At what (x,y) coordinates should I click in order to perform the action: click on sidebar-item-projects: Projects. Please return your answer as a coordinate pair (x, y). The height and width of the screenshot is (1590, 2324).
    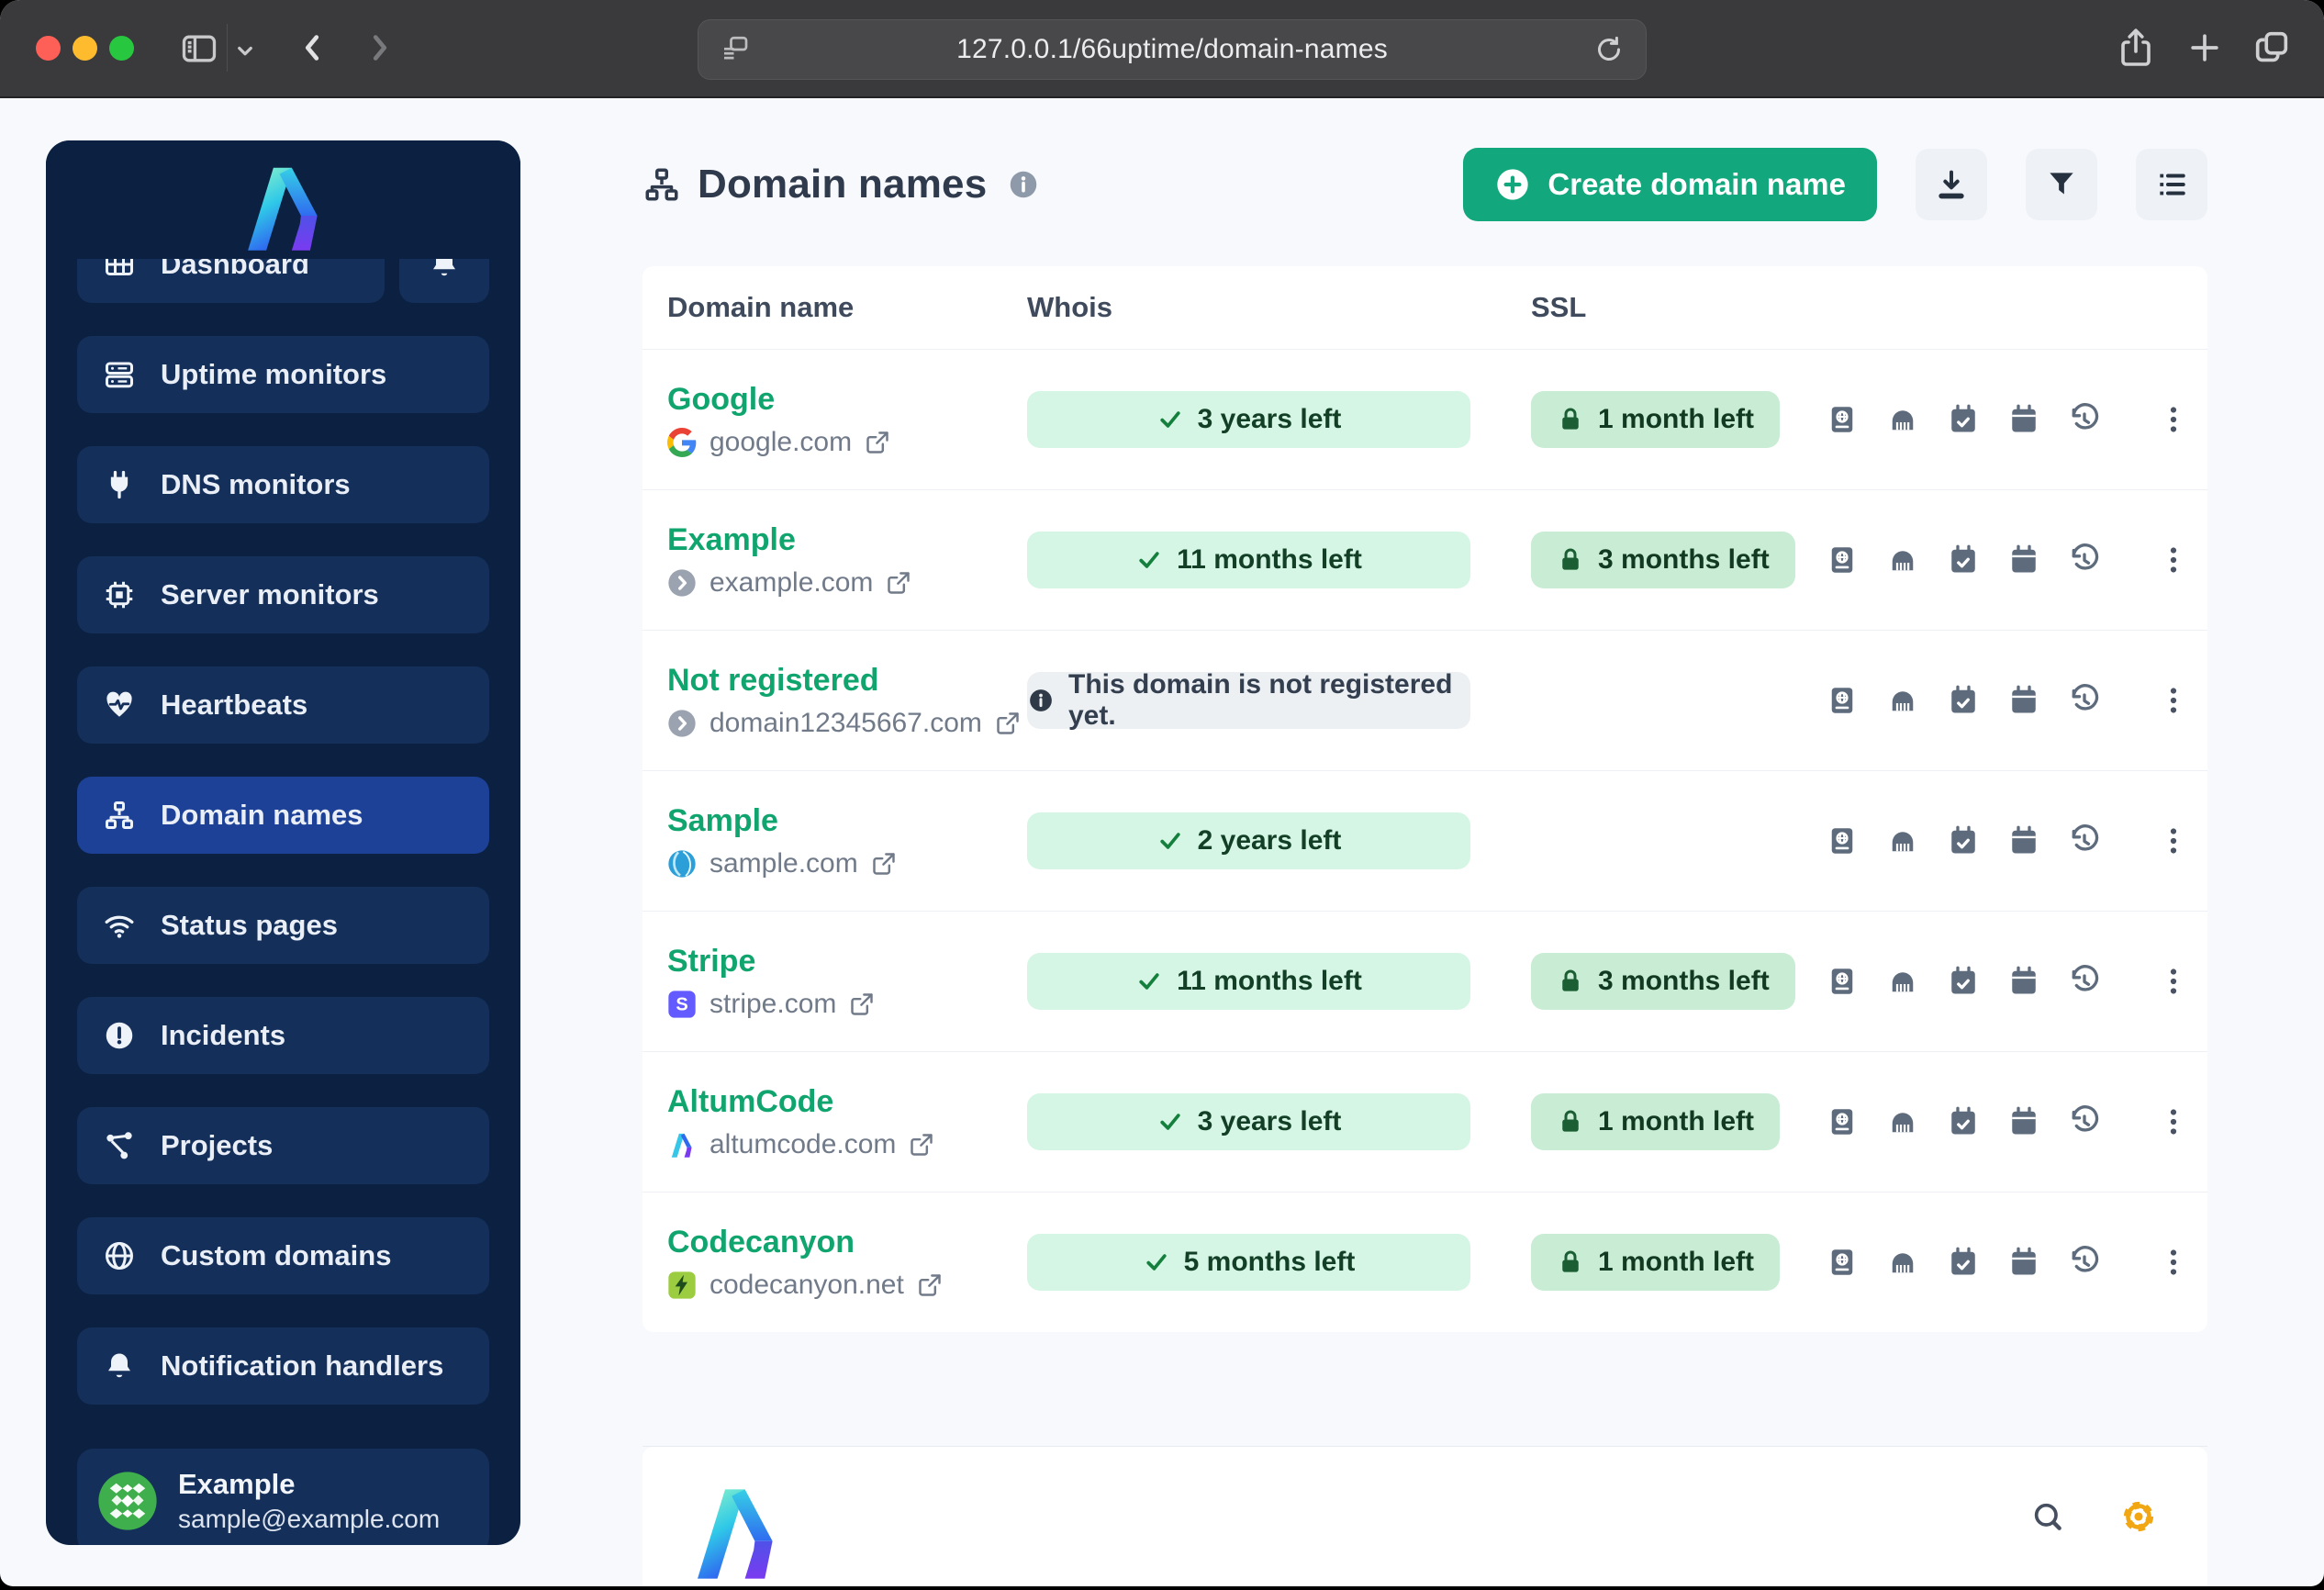
    Looking at the image, I should click on (283, 1145).